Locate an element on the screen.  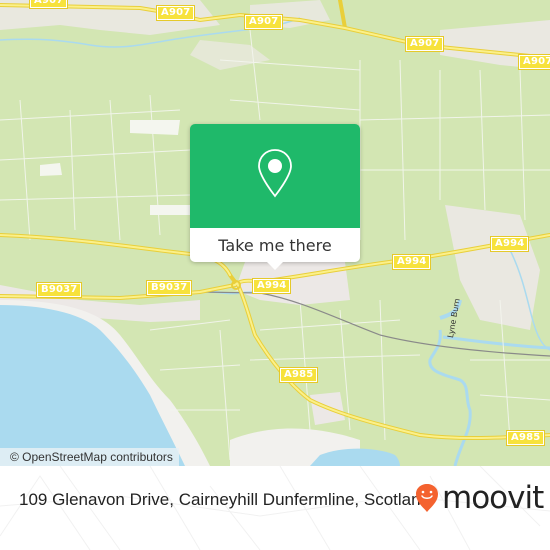
brand-name: moovit is located at coordinates (493, 498).